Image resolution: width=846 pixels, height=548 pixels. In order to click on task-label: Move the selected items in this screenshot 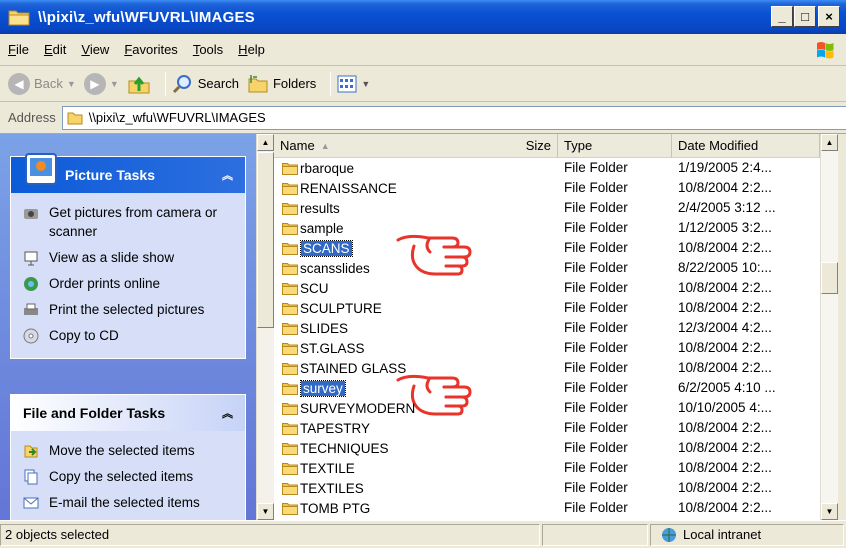, I will do `click(122, 450)`.